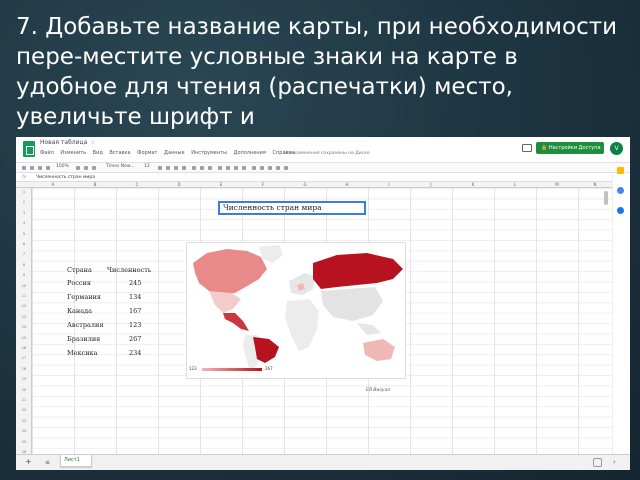  Describe the element at coordinates (95, 184) in the screenshot. I see `column-header: B` at that location.